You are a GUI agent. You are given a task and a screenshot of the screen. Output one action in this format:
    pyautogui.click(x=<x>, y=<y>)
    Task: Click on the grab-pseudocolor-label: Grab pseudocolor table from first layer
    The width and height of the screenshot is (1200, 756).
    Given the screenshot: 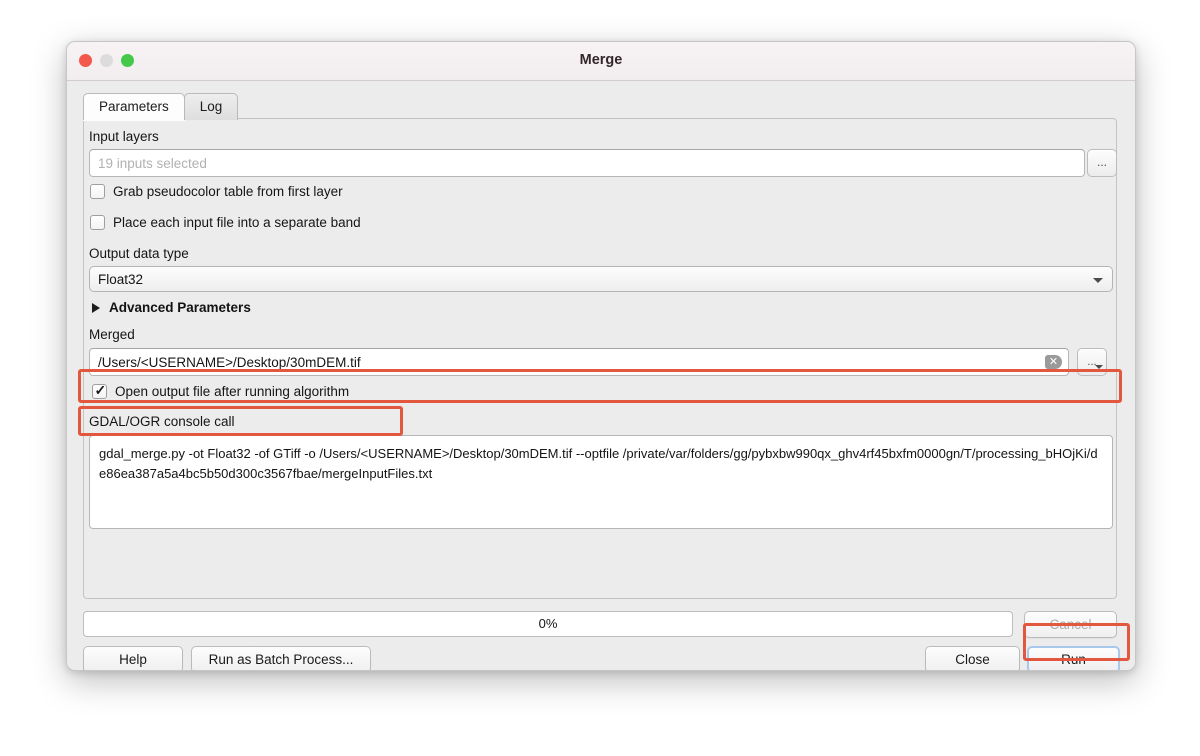 What is the action you would take?
    pyautogui.click(x=228, y=191)
    